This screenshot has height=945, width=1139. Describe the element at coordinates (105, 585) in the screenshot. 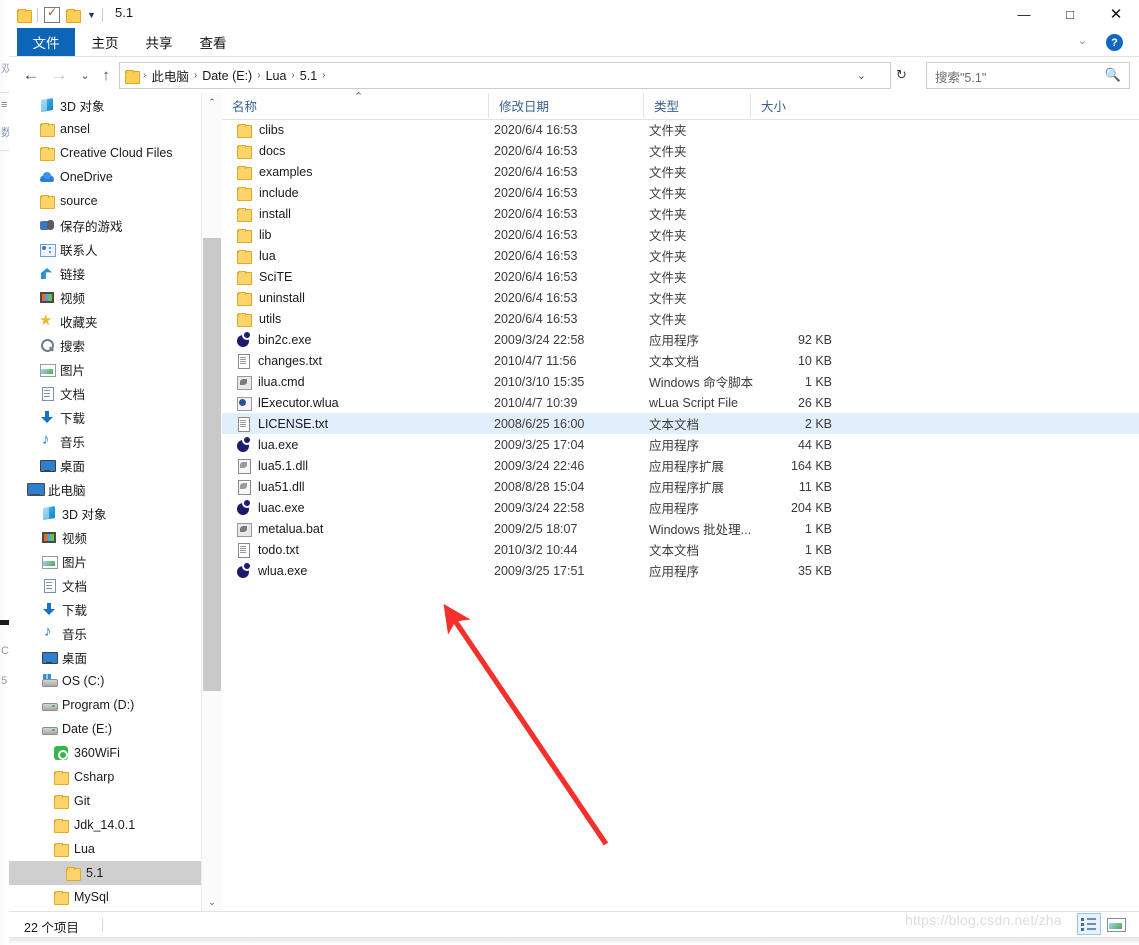

I see `sidebar-item-20: 文档` at that location.